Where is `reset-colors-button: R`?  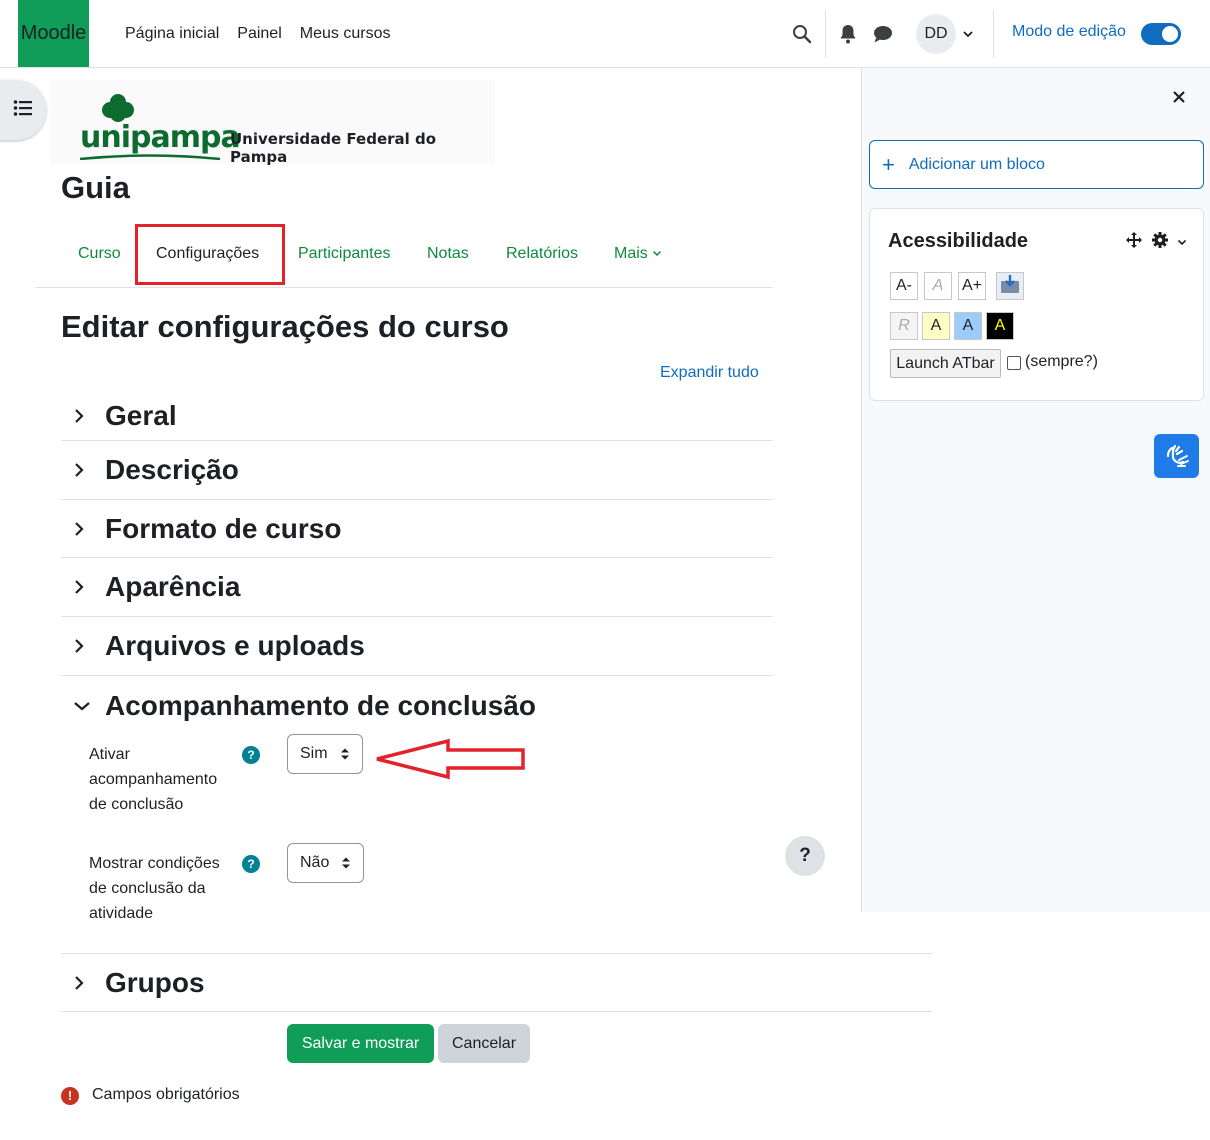
reset-colors-button: R is located at coordinates (904, 326).